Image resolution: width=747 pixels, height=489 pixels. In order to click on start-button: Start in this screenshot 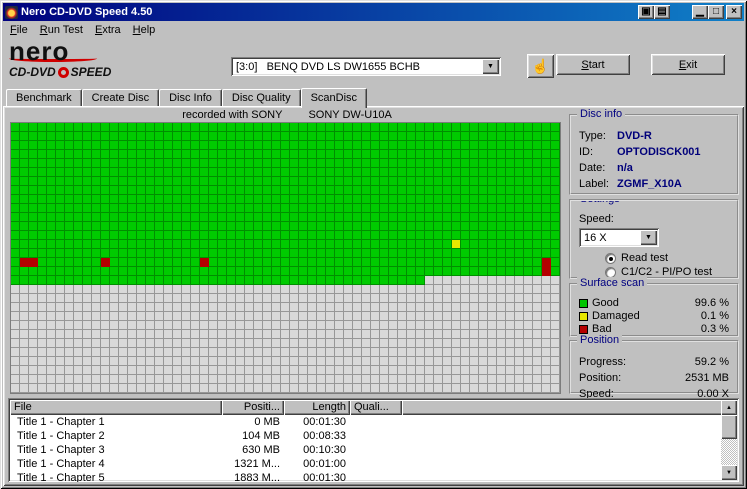, I will do `click(593, 64)`.